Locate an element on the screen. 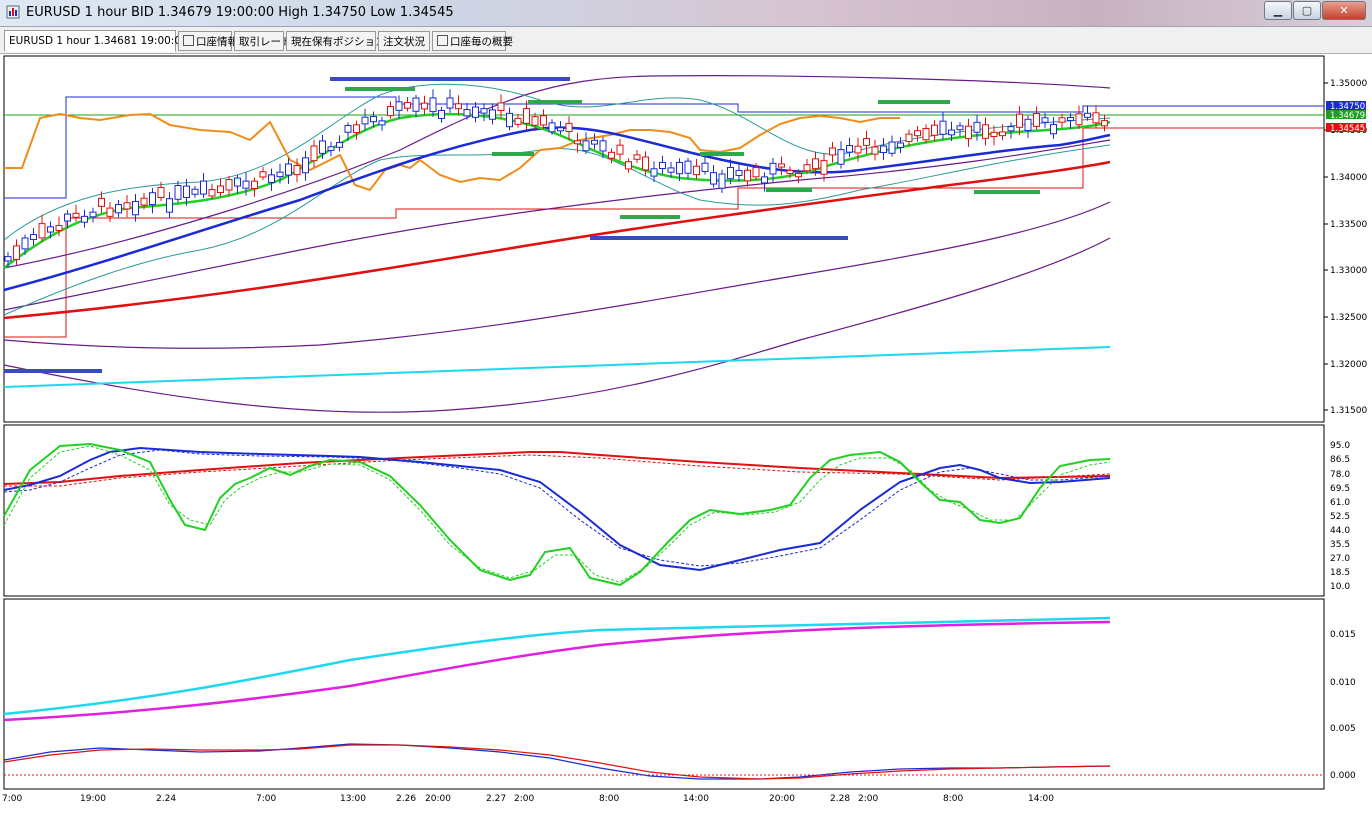 This screenshot has height=814, width=1372. tab-trade-rates: 取引レート is located at coordinates (263, 41).